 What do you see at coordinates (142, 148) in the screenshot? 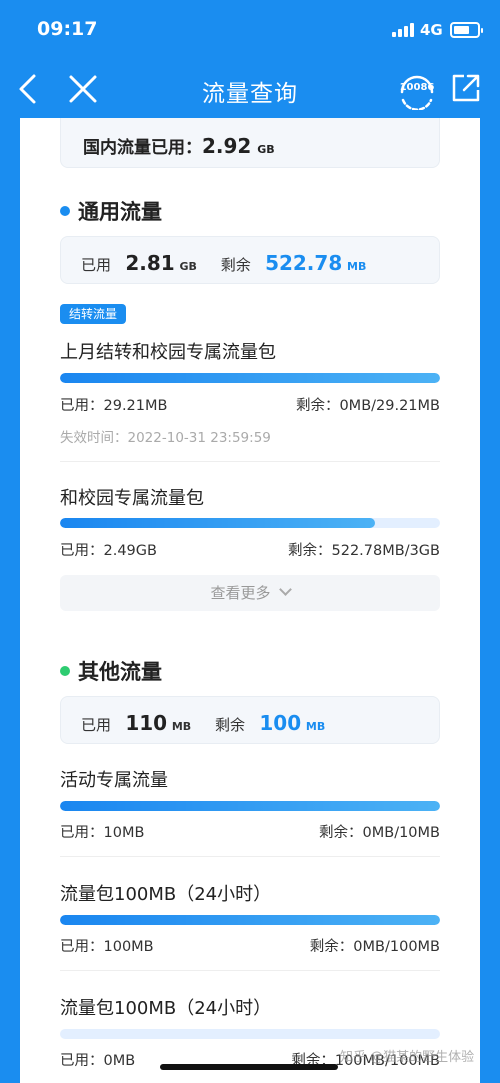
I see `domestic-label: 国内流量已用：` at bounding box center [142, 148].